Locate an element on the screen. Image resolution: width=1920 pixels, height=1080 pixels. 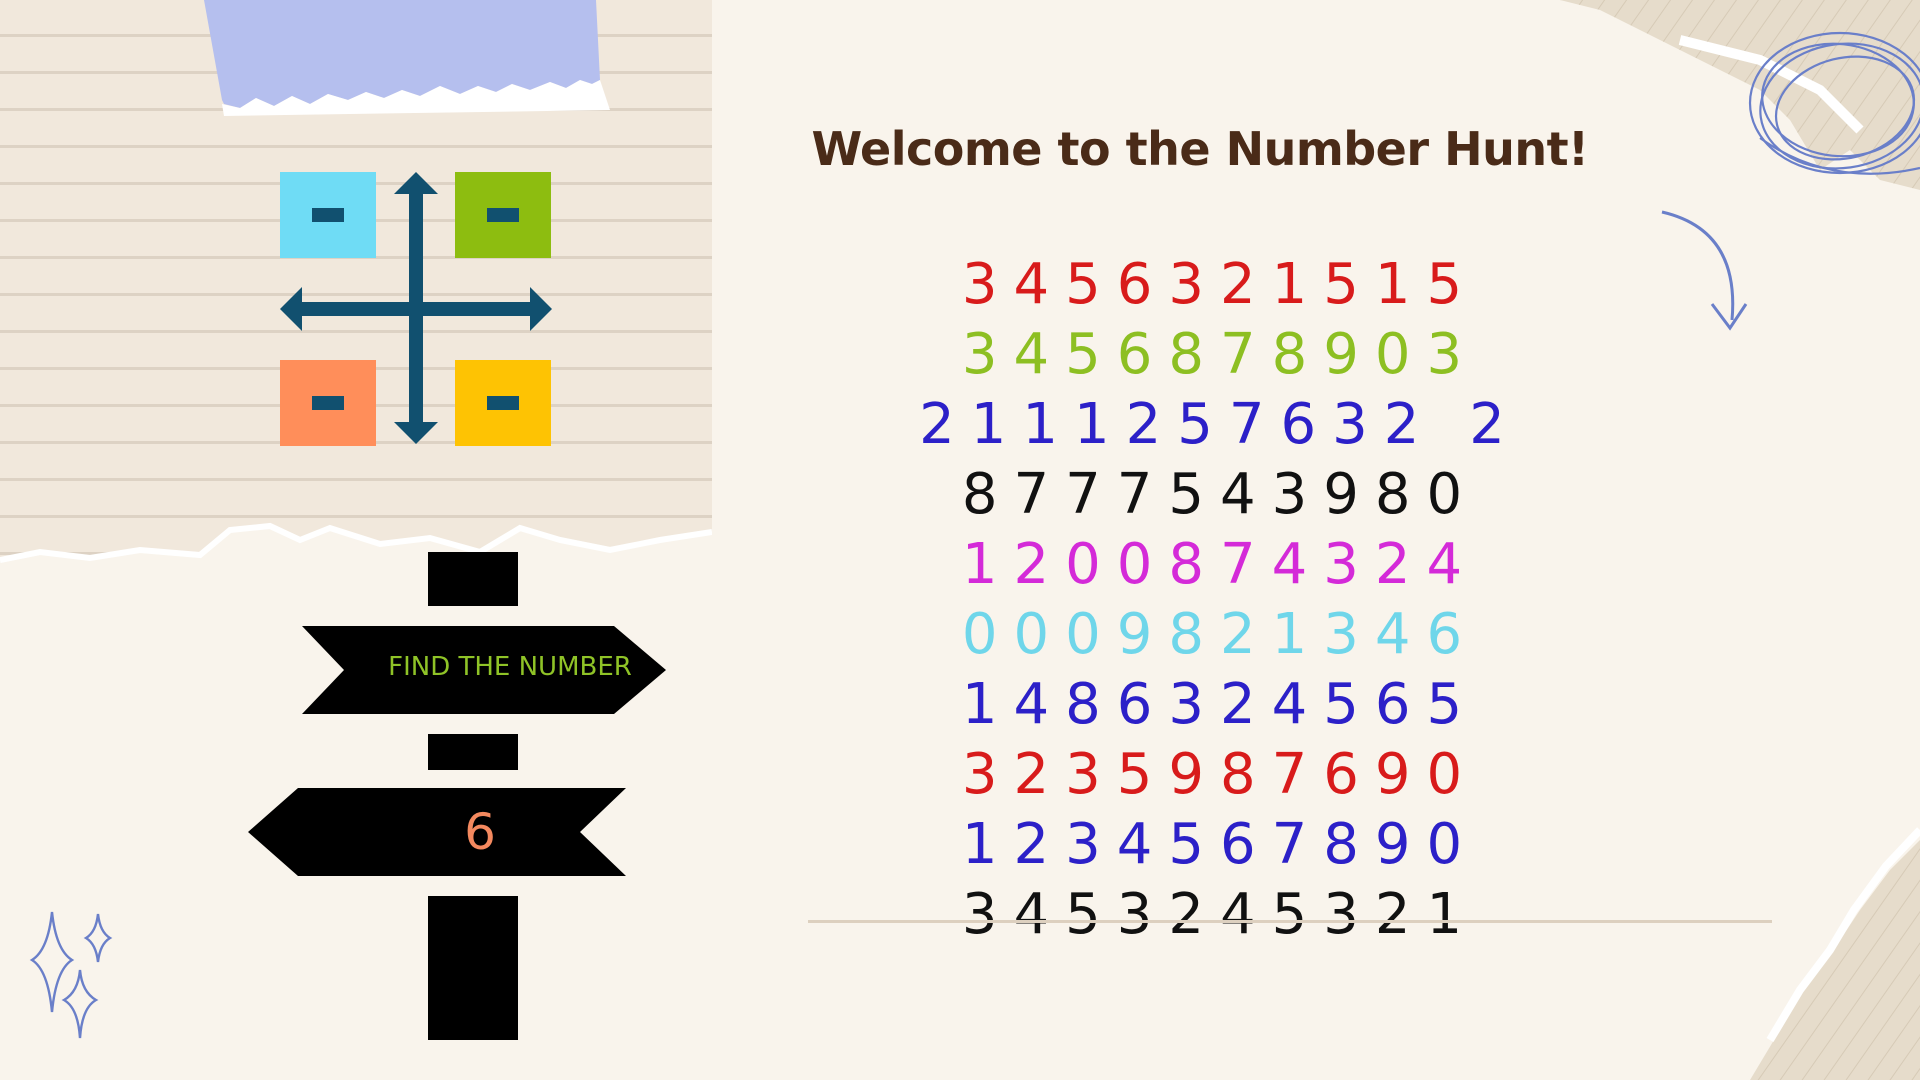
divider-line is located at coordinates (1290, 921).